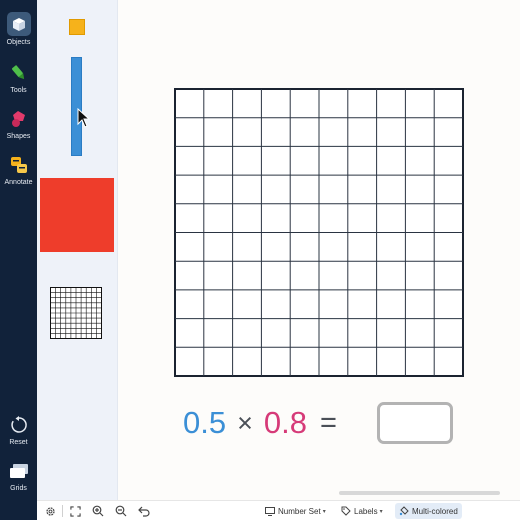  Describe the element at coordinates (19, 425) in the screenshot. I see `reset-icon` at that location.